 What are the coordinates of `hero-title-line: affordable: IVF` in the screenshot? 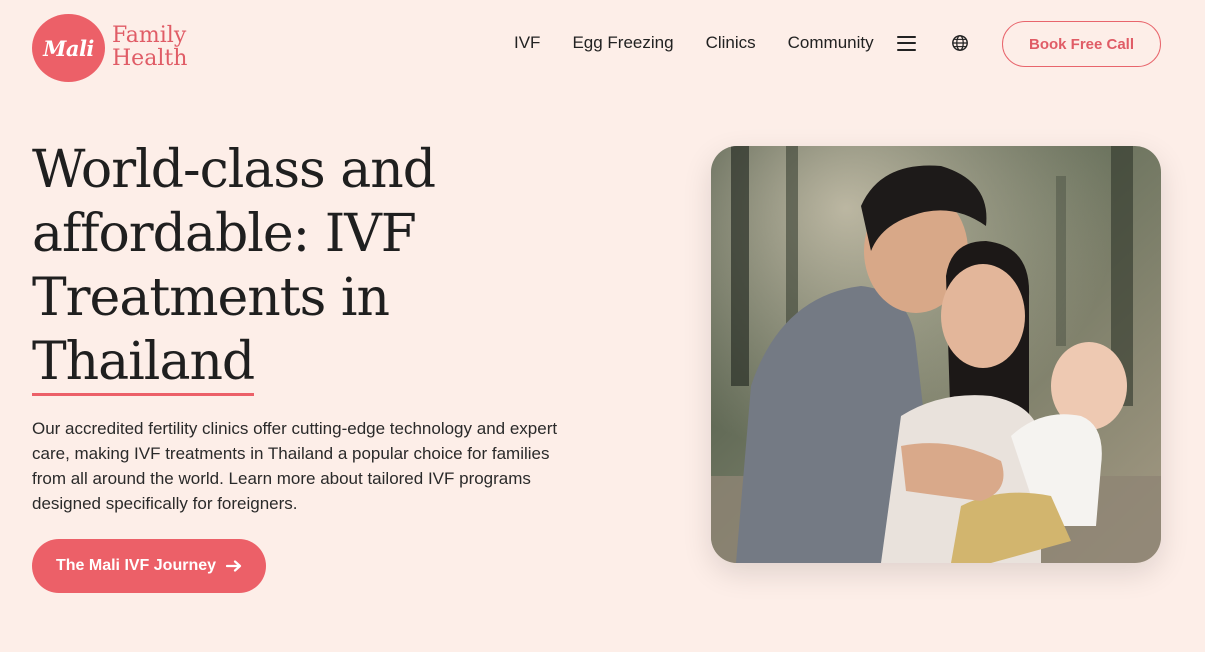 It's located at (224, 234).